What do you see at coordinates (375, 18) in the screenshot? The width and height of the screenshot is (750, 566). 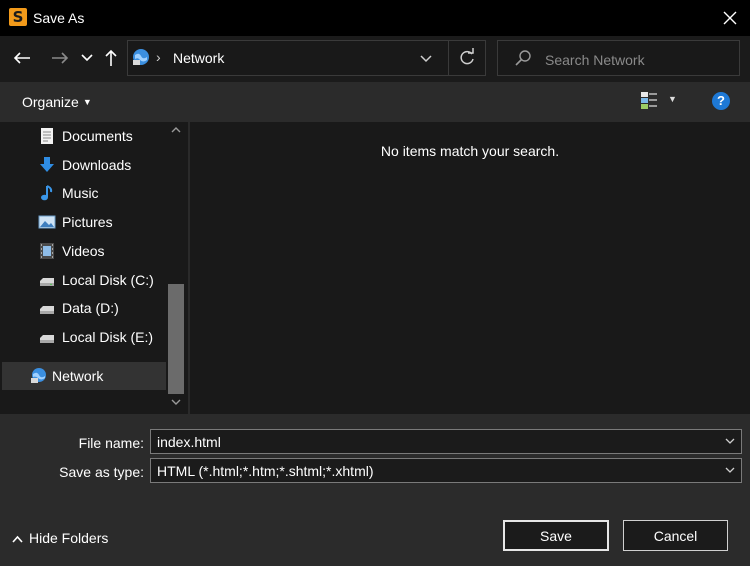 I see `title-bar: S Save As` at bounding box center [375, 18].